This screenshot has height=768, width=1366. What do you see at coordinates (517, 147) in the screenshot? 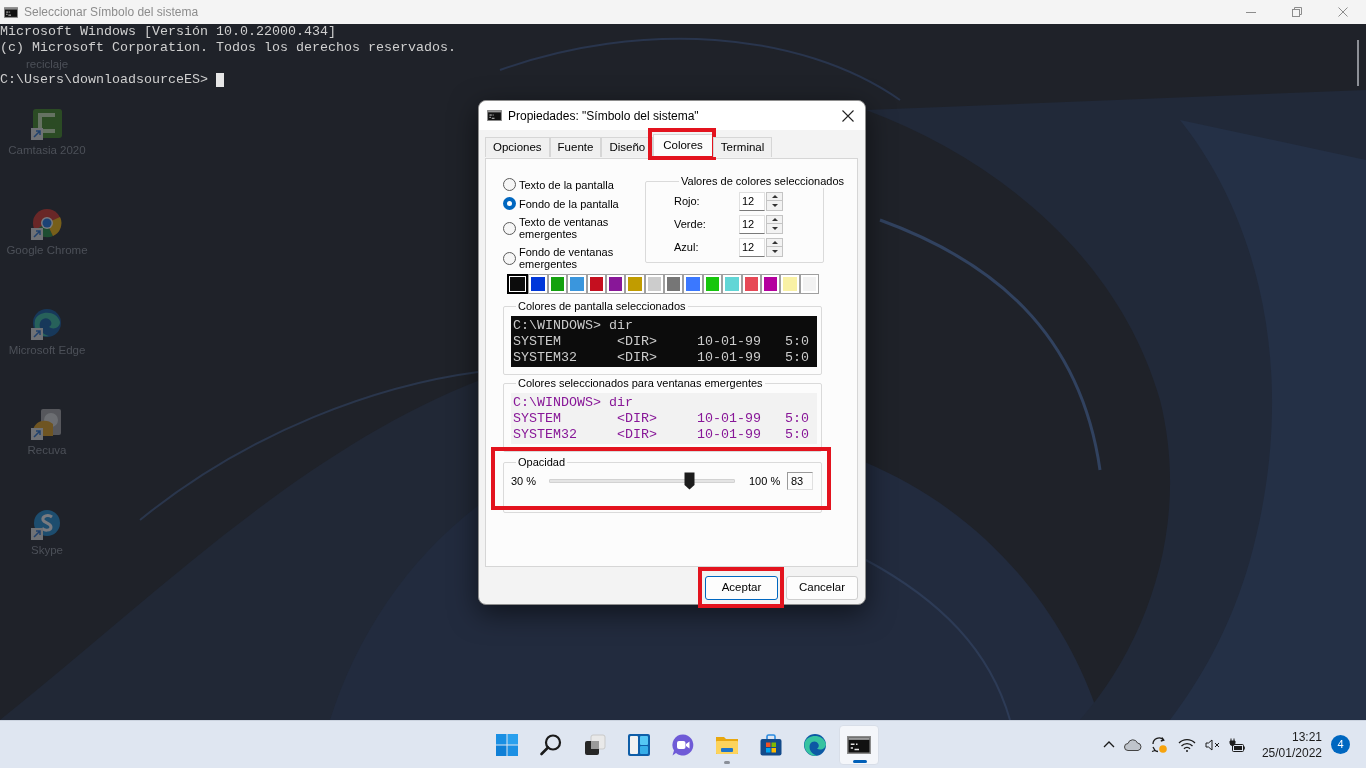
I see `tab: Opciones` at bounding box center [517, 147].